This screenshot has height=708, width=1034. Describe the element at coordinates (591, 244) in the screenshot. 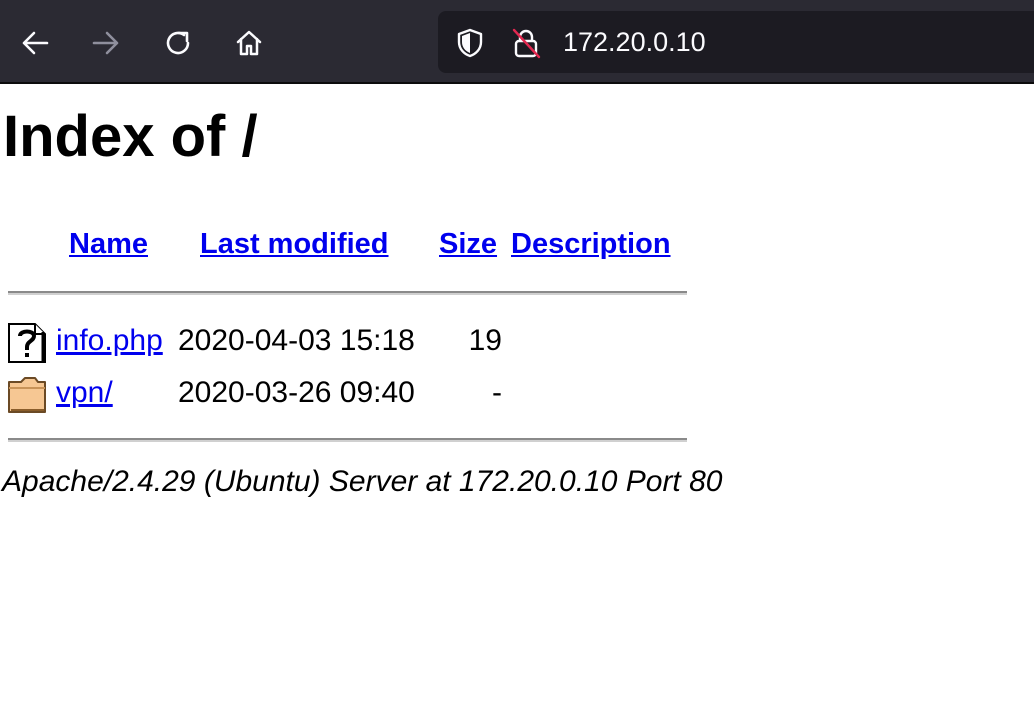

I see `column-header-description: Description` at that location.